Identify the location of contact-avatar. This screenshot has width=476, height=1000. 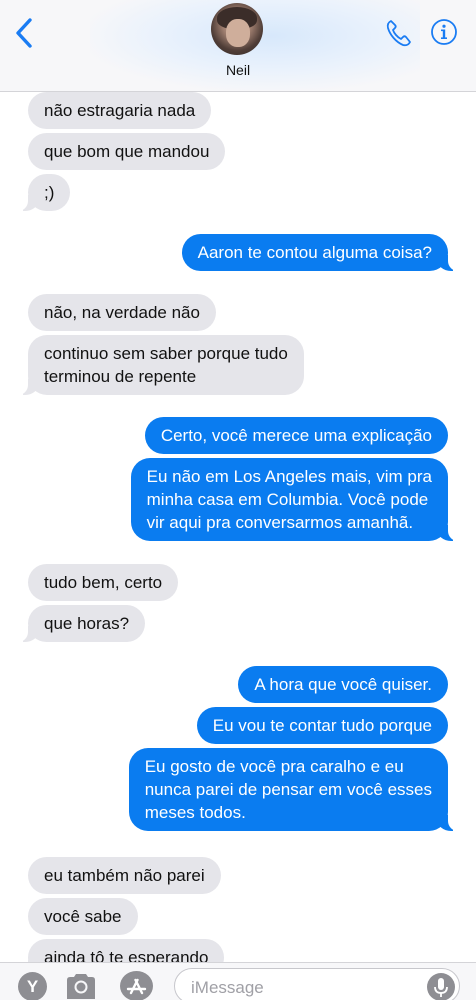
(237, 29).